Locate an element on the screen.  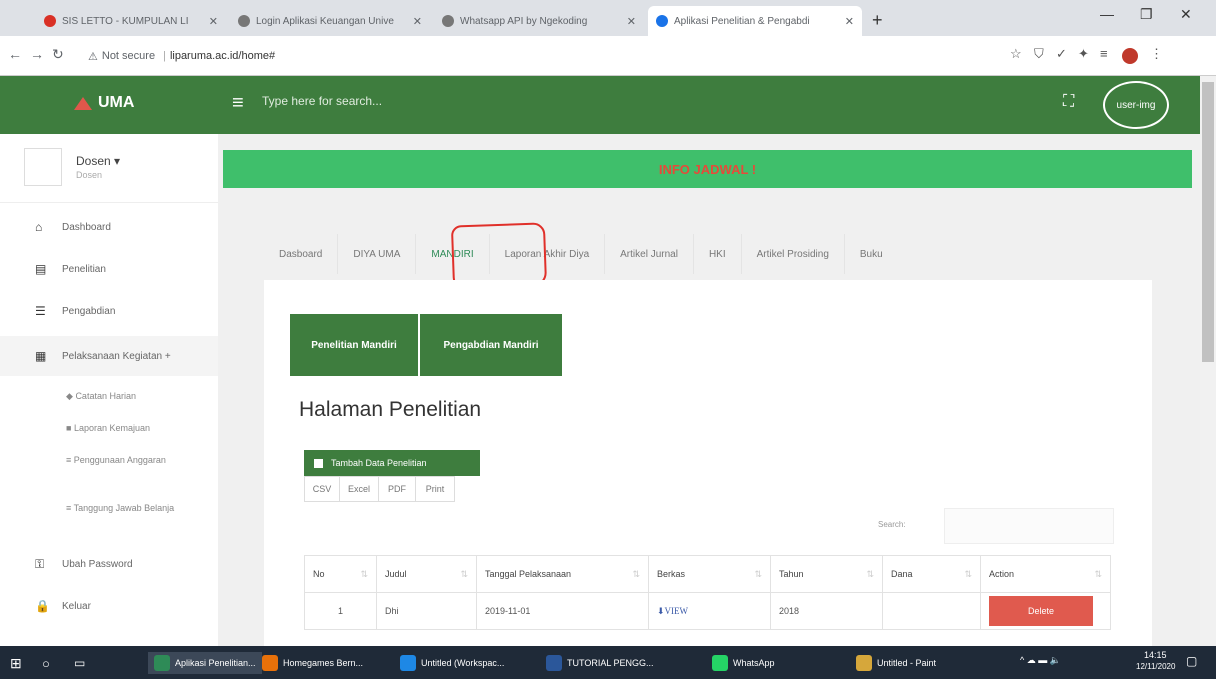
url-field: ⚠ Not secure | liparuma.ac.id/home# is located at coordinates (181, 56).